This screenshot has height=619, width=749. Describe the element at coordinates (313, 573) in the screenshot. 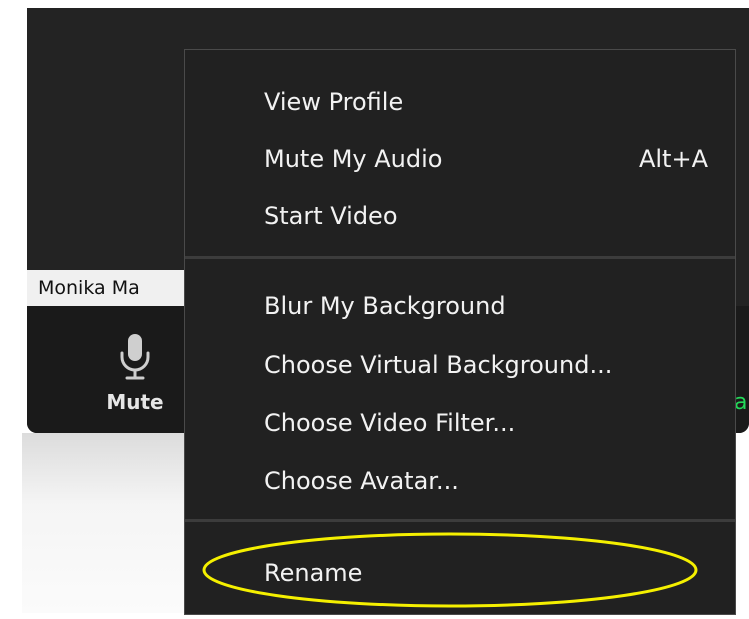

I see `menu-item-label: Rename` at that location.